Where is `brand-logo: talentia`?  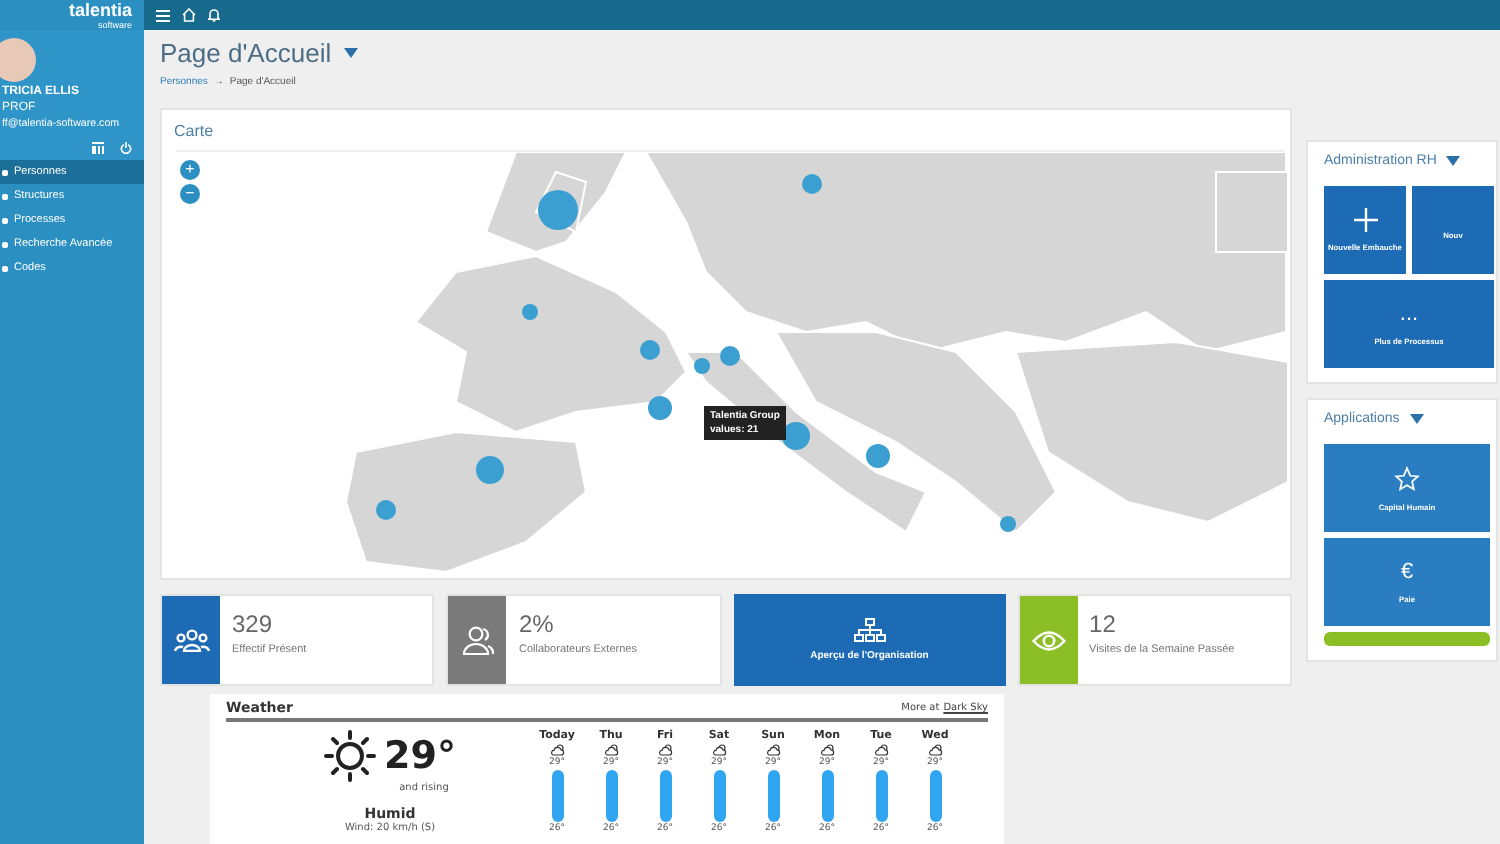
brand-logo: talentia is located at coordinates (100, 11).